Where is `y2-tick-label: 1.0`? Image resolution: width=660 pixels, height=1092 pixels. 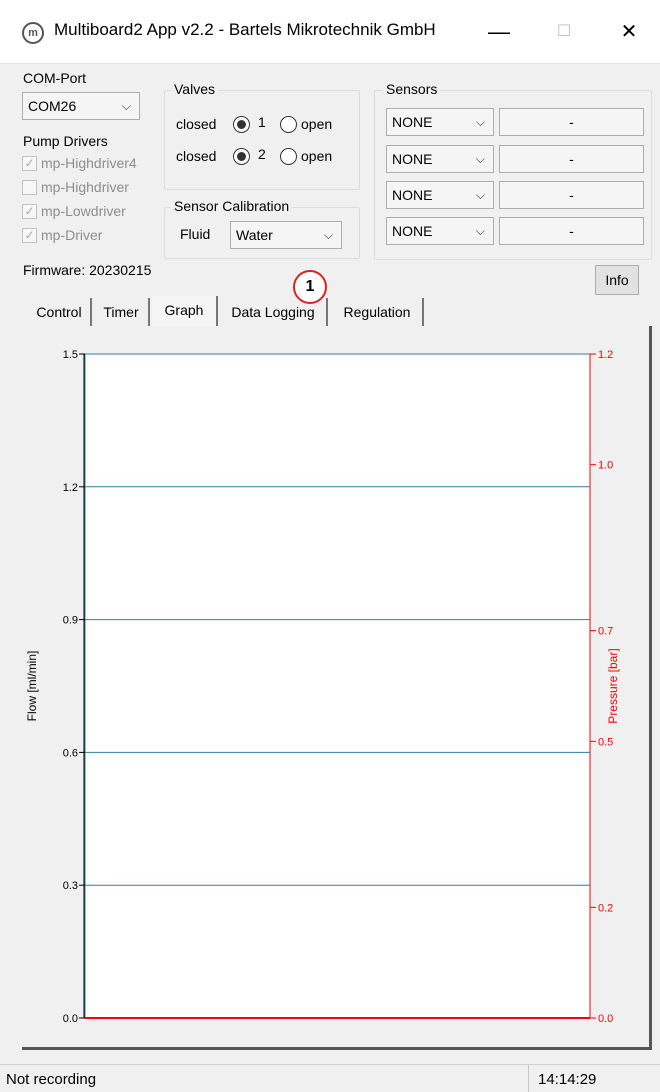
y2-tick-label: 1.0 is located at coordinates (605, 466).